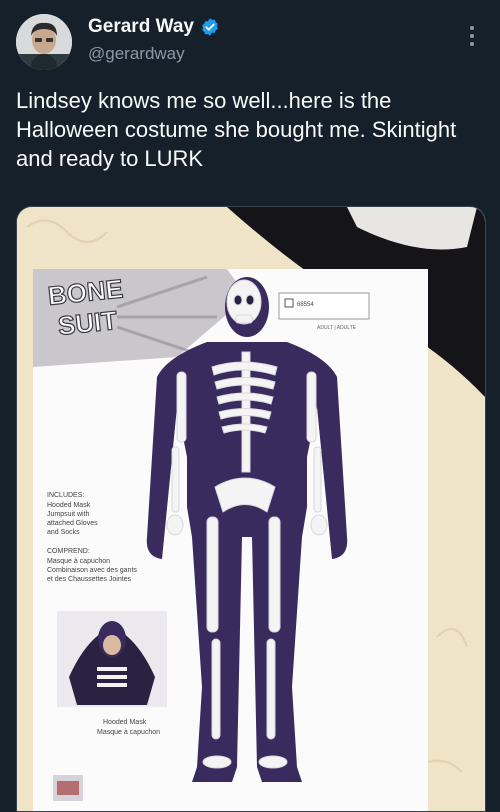 The width and height of the screenshot is (500, 812). I want to click on more-options-icon, so click(472, 38).